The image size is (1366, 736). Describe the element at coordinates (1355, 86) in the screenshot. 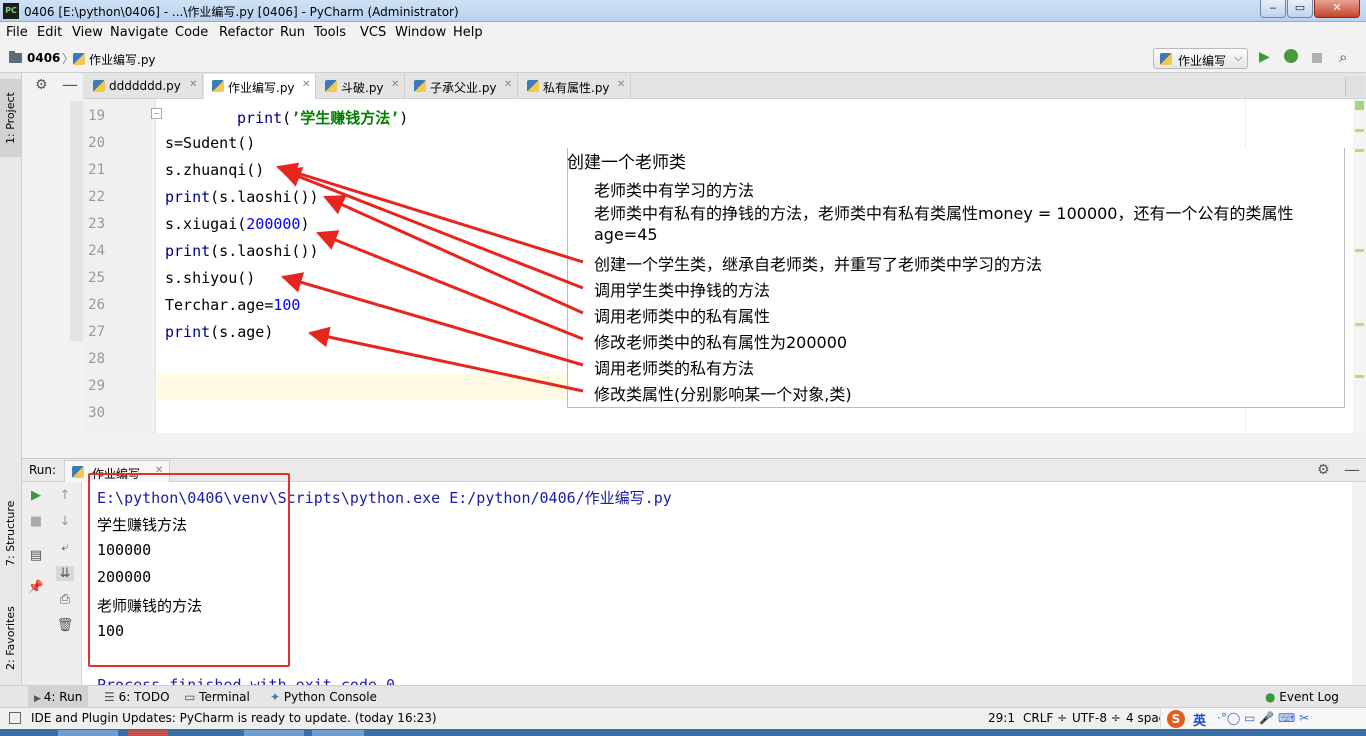

I see `tabs-overflow-button` at that location.